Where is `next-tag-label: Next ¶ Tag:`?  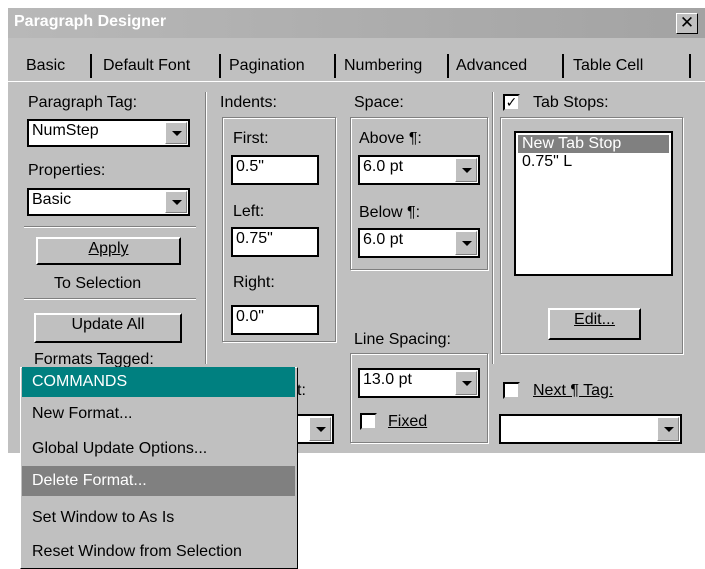
next-tag-label: Next ¶ Tag: is located at coordinates (573, 391).